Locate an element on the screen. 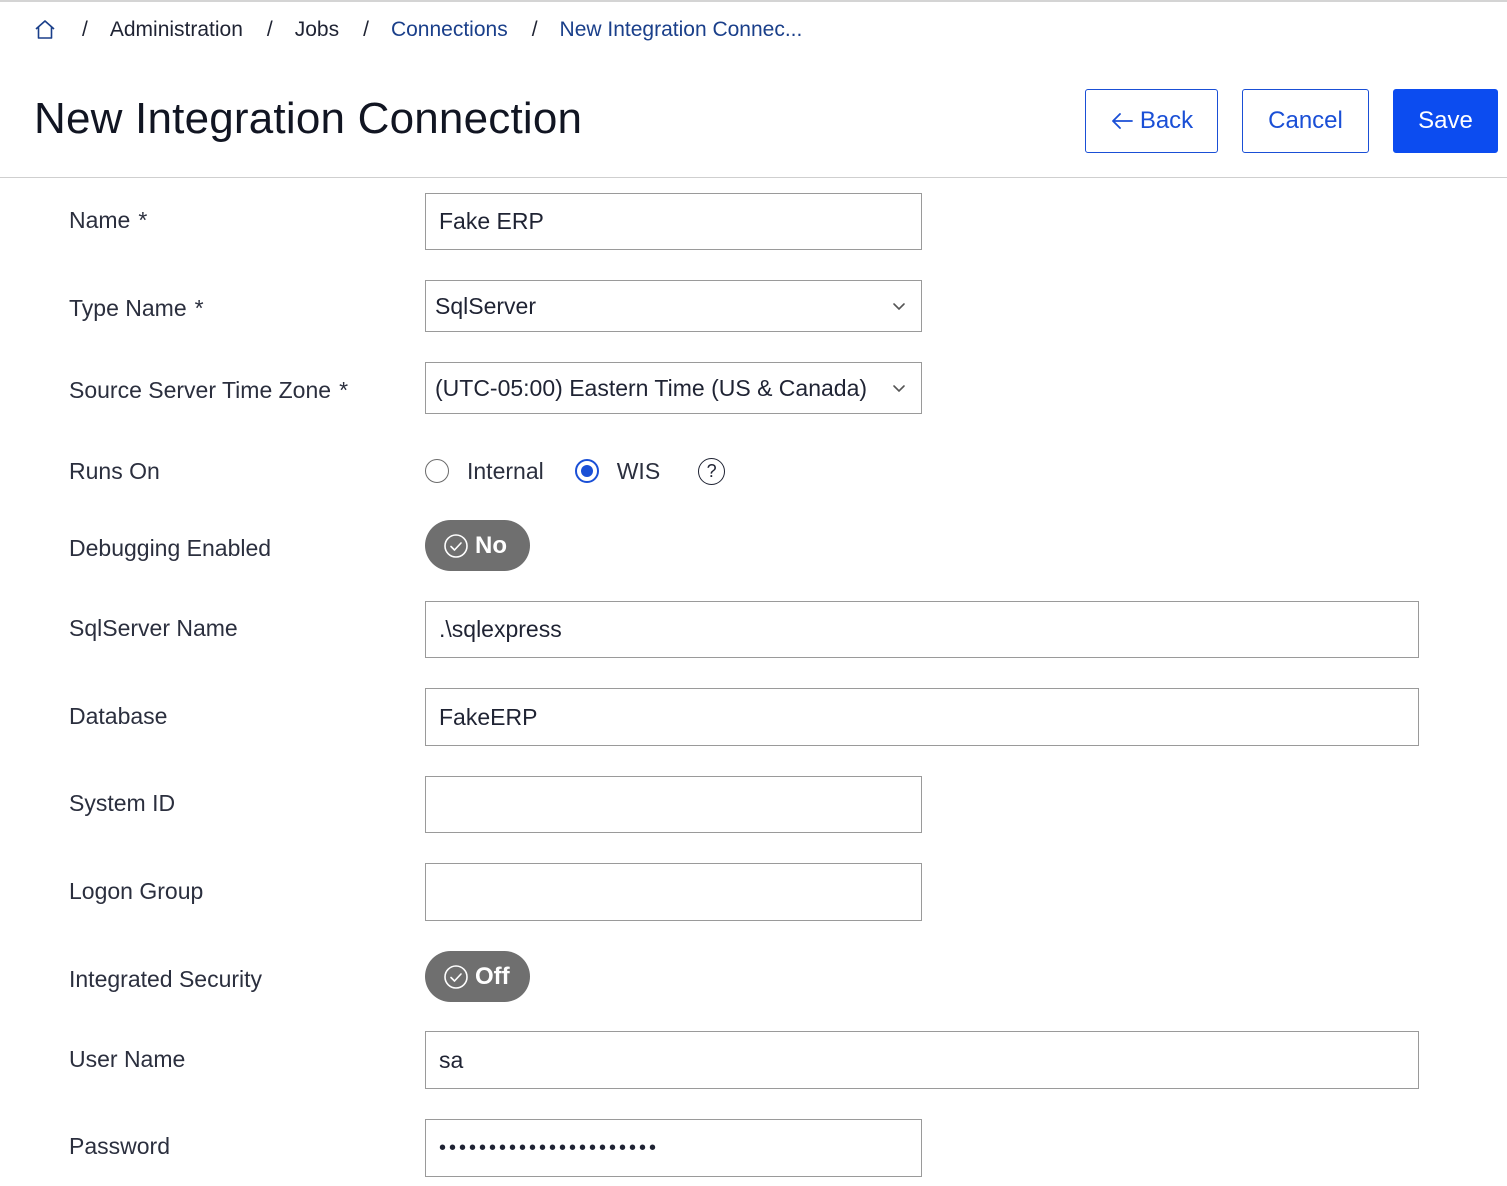 The height and width of the screenshot is (1186, 1507). radio-wis-label: WIS is located at coordinates (638, 471).